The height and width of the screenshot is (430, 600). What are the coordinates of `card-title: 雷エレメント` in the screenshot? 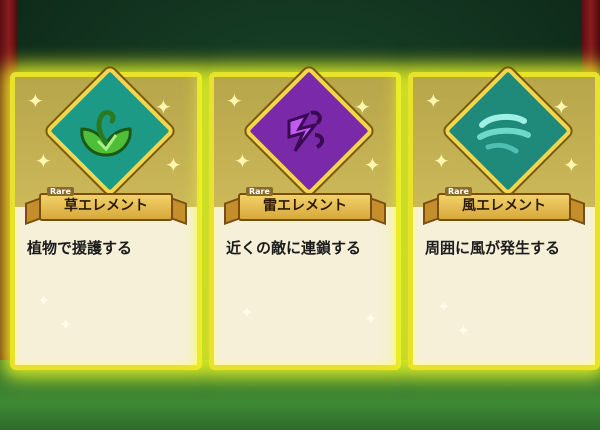 It's located at (305, 206).